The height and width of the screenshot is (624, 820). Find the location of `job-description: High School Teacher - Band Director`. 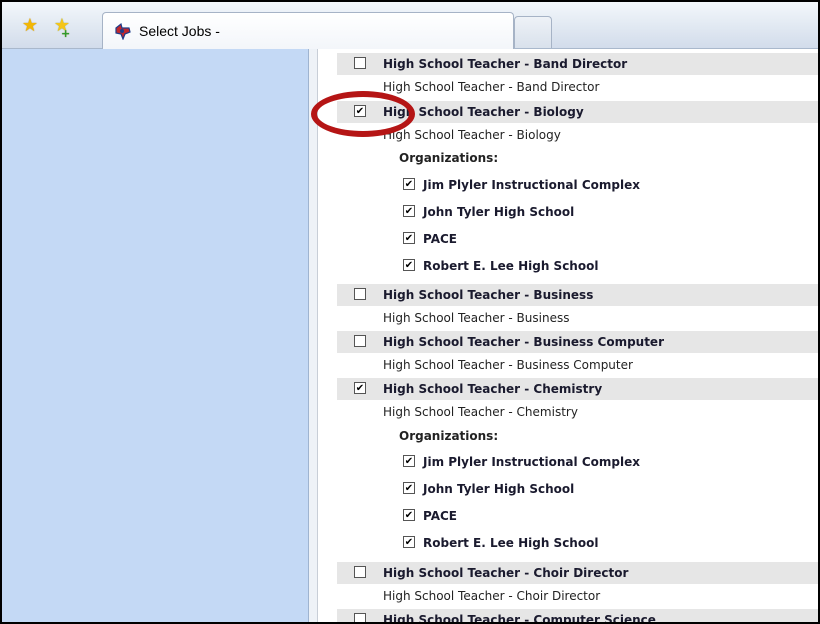

job-description: High School Teacher - Band Director is located at coordinates (491, 87).